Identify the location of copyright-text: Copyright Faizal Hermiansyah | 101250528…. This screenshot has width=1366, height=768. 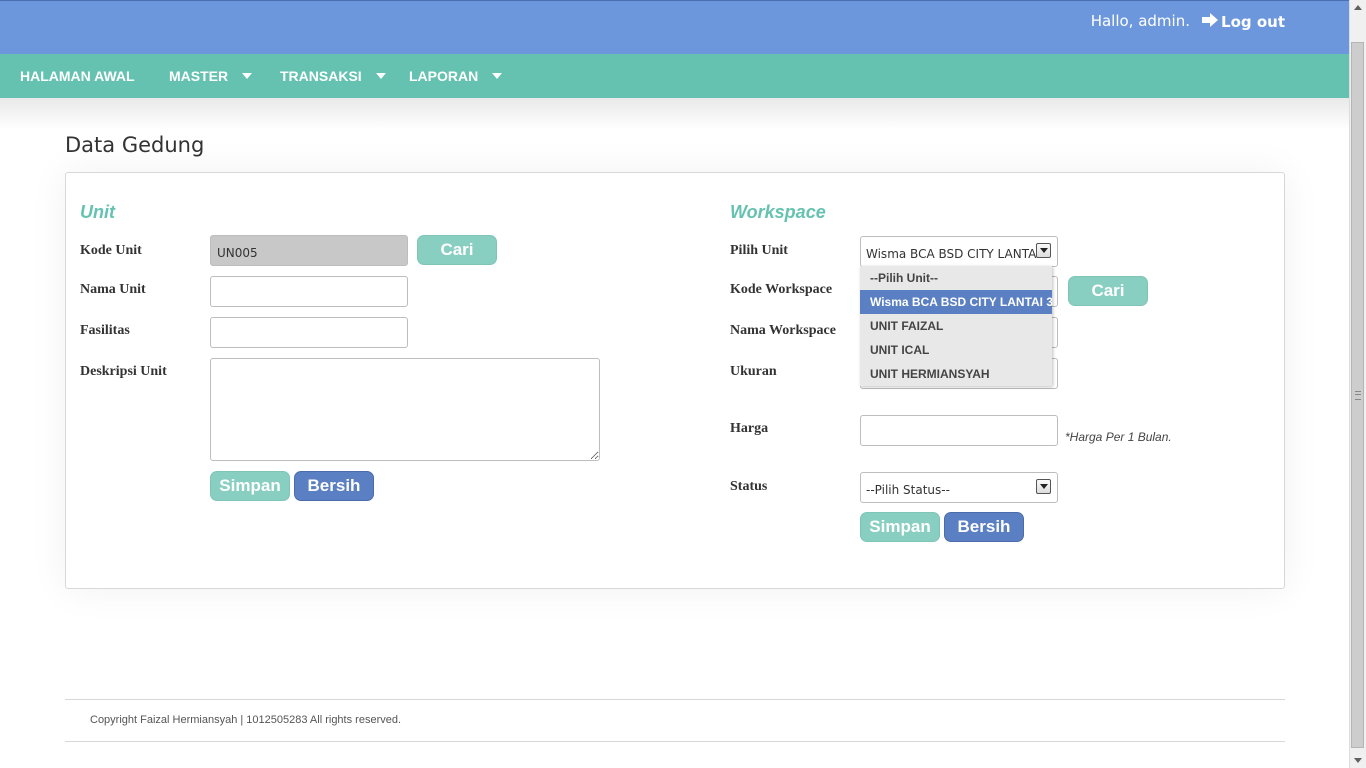
(246, 720).